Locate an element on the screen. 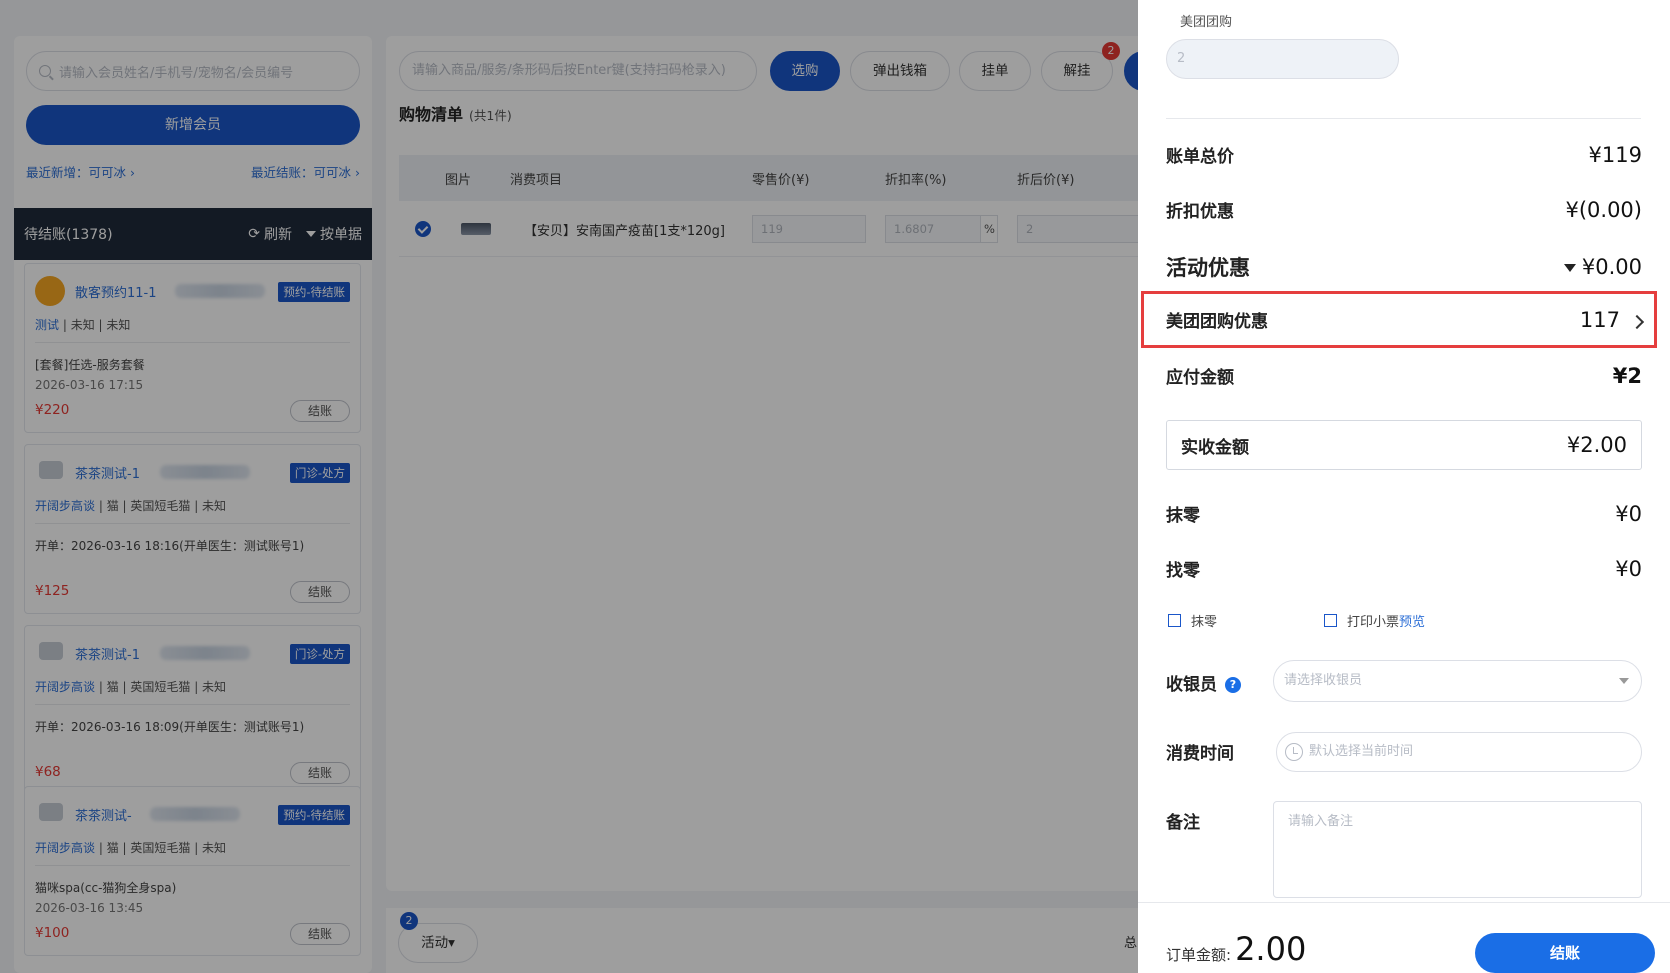  consume-time-picker: 默认选择当前时间 is located at coordinates (1459, 752).